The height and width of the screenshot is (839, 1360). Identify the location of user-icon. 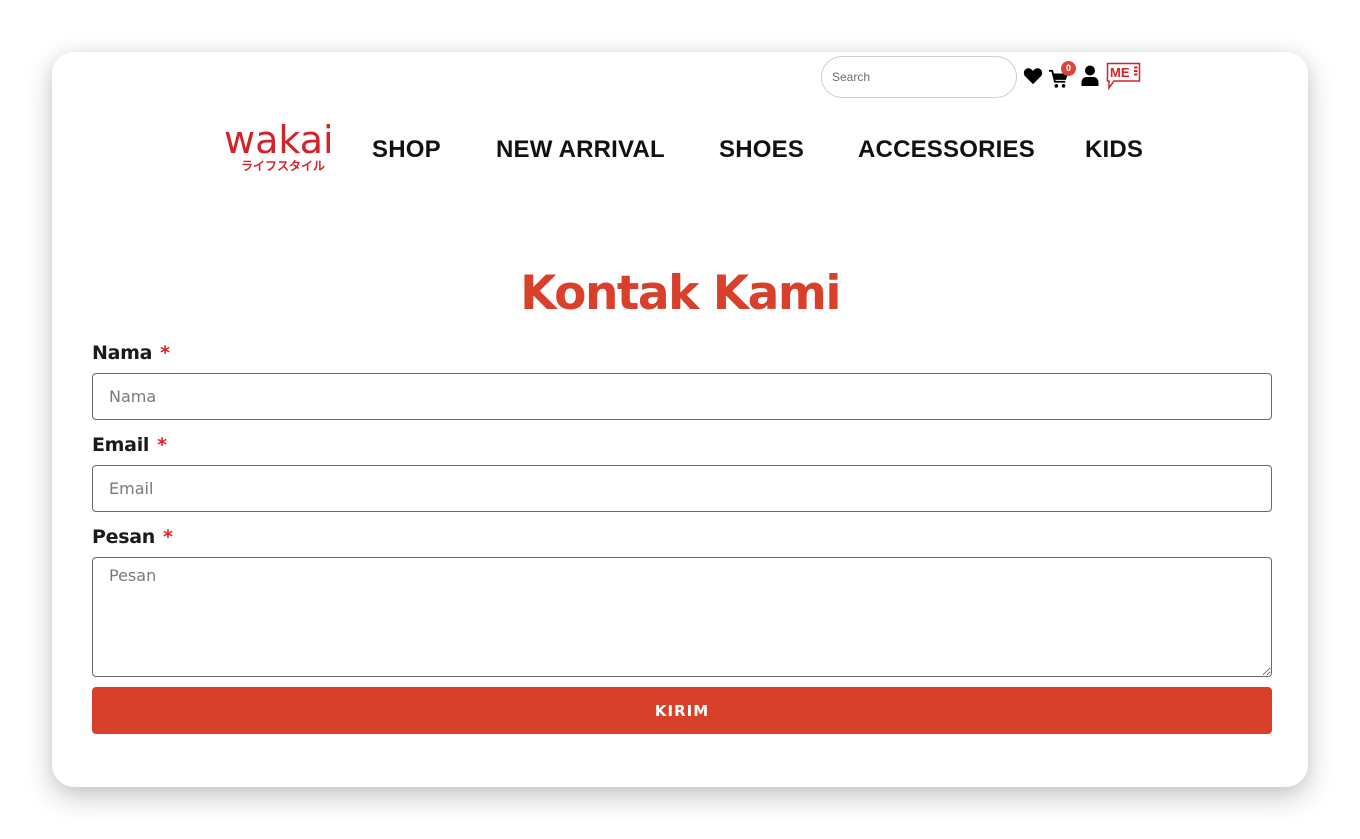
(1090, 75).